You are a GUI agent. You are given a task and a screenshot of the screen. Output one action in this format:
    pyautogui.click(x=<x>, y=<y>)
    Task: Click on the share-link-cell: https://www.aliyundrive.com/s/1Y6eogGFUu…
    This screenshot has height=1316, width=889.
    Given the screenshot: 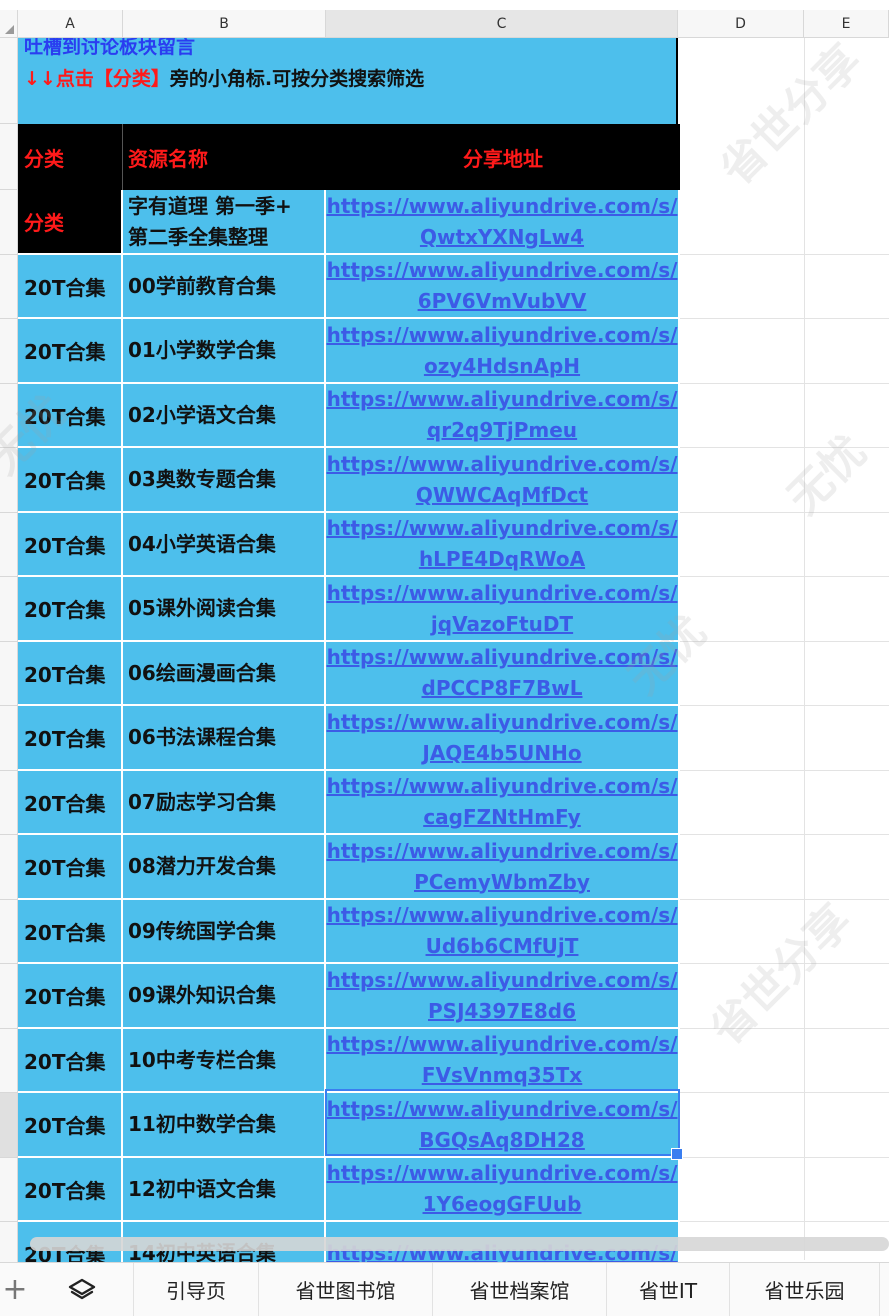 What is the action you would take?
    pyautogui.click(x=503, y=1190)
    